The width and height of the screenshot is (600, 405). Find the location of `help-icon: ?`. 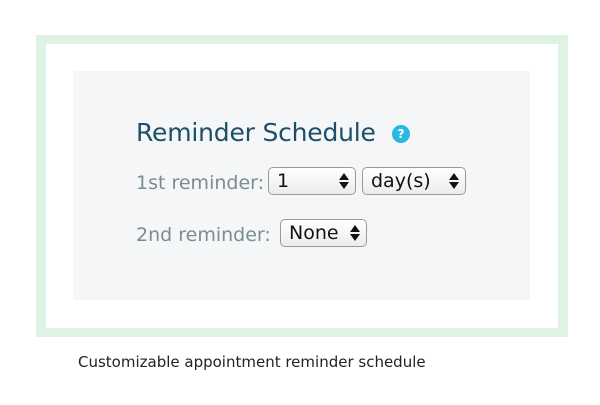

help-icon: ? is located at coordinates (401, 134).